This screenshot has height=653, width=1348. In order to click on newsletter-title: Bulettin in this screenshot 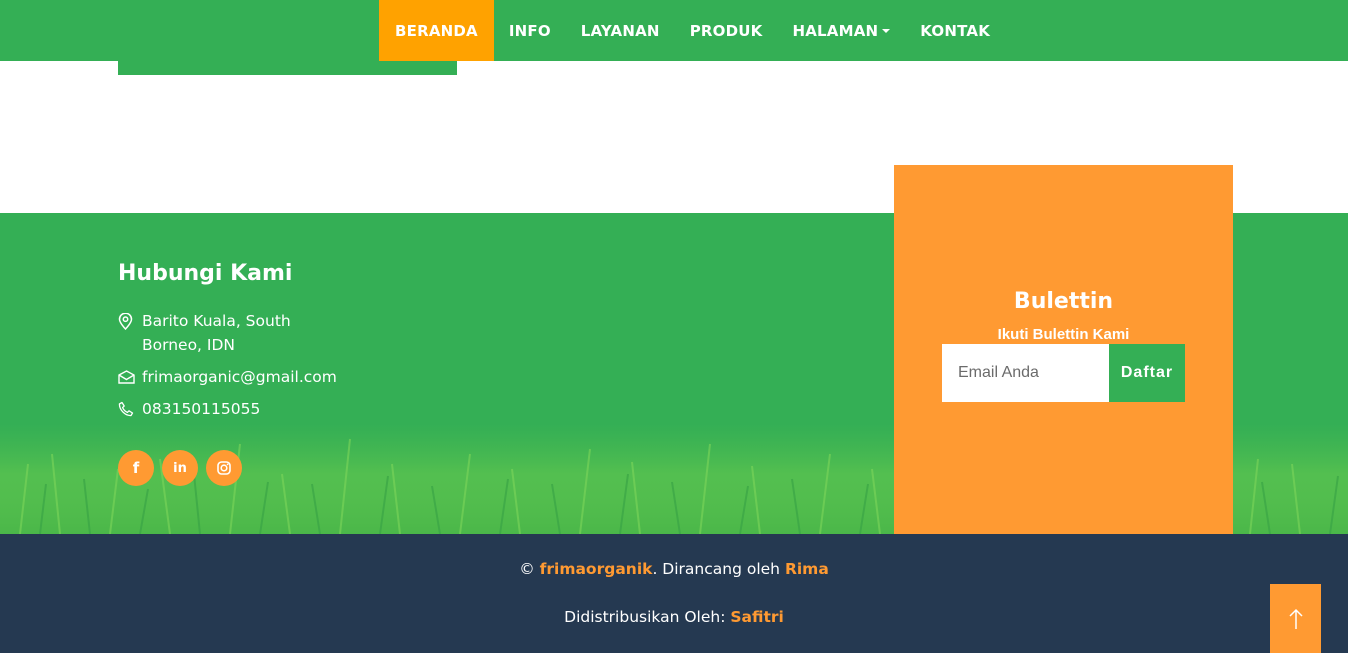, I will do `click(1063, 301)`.